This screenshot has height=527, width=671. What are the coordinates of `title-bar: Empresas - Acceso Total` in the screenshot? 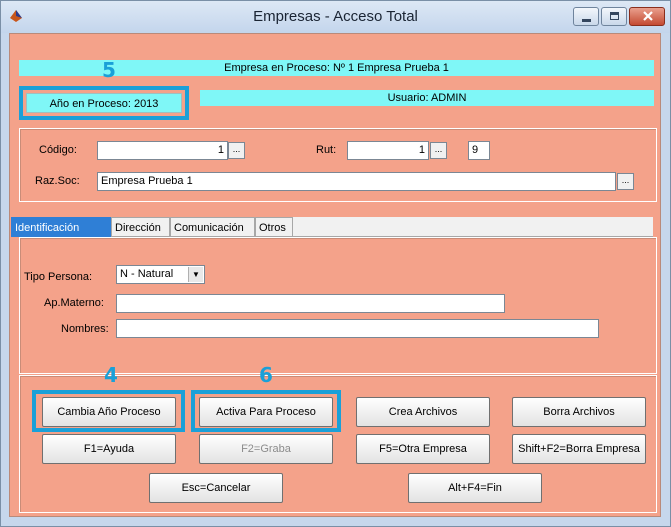 It's located at (335, 17).